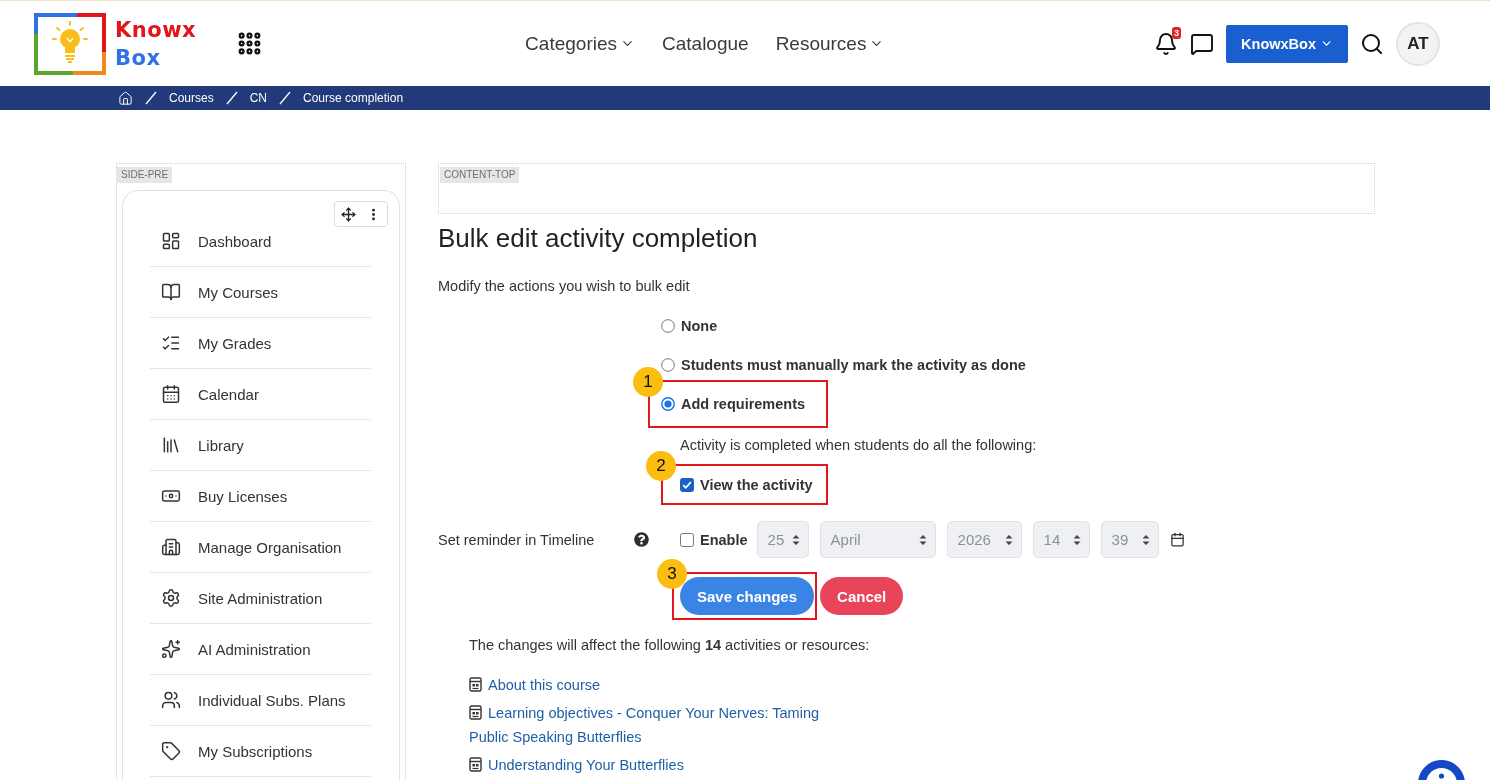  What do you see at coordinates (191, 98) in the screenshot?
I see `breadcrumb-item: Courses` at bounding box center [191, 98].